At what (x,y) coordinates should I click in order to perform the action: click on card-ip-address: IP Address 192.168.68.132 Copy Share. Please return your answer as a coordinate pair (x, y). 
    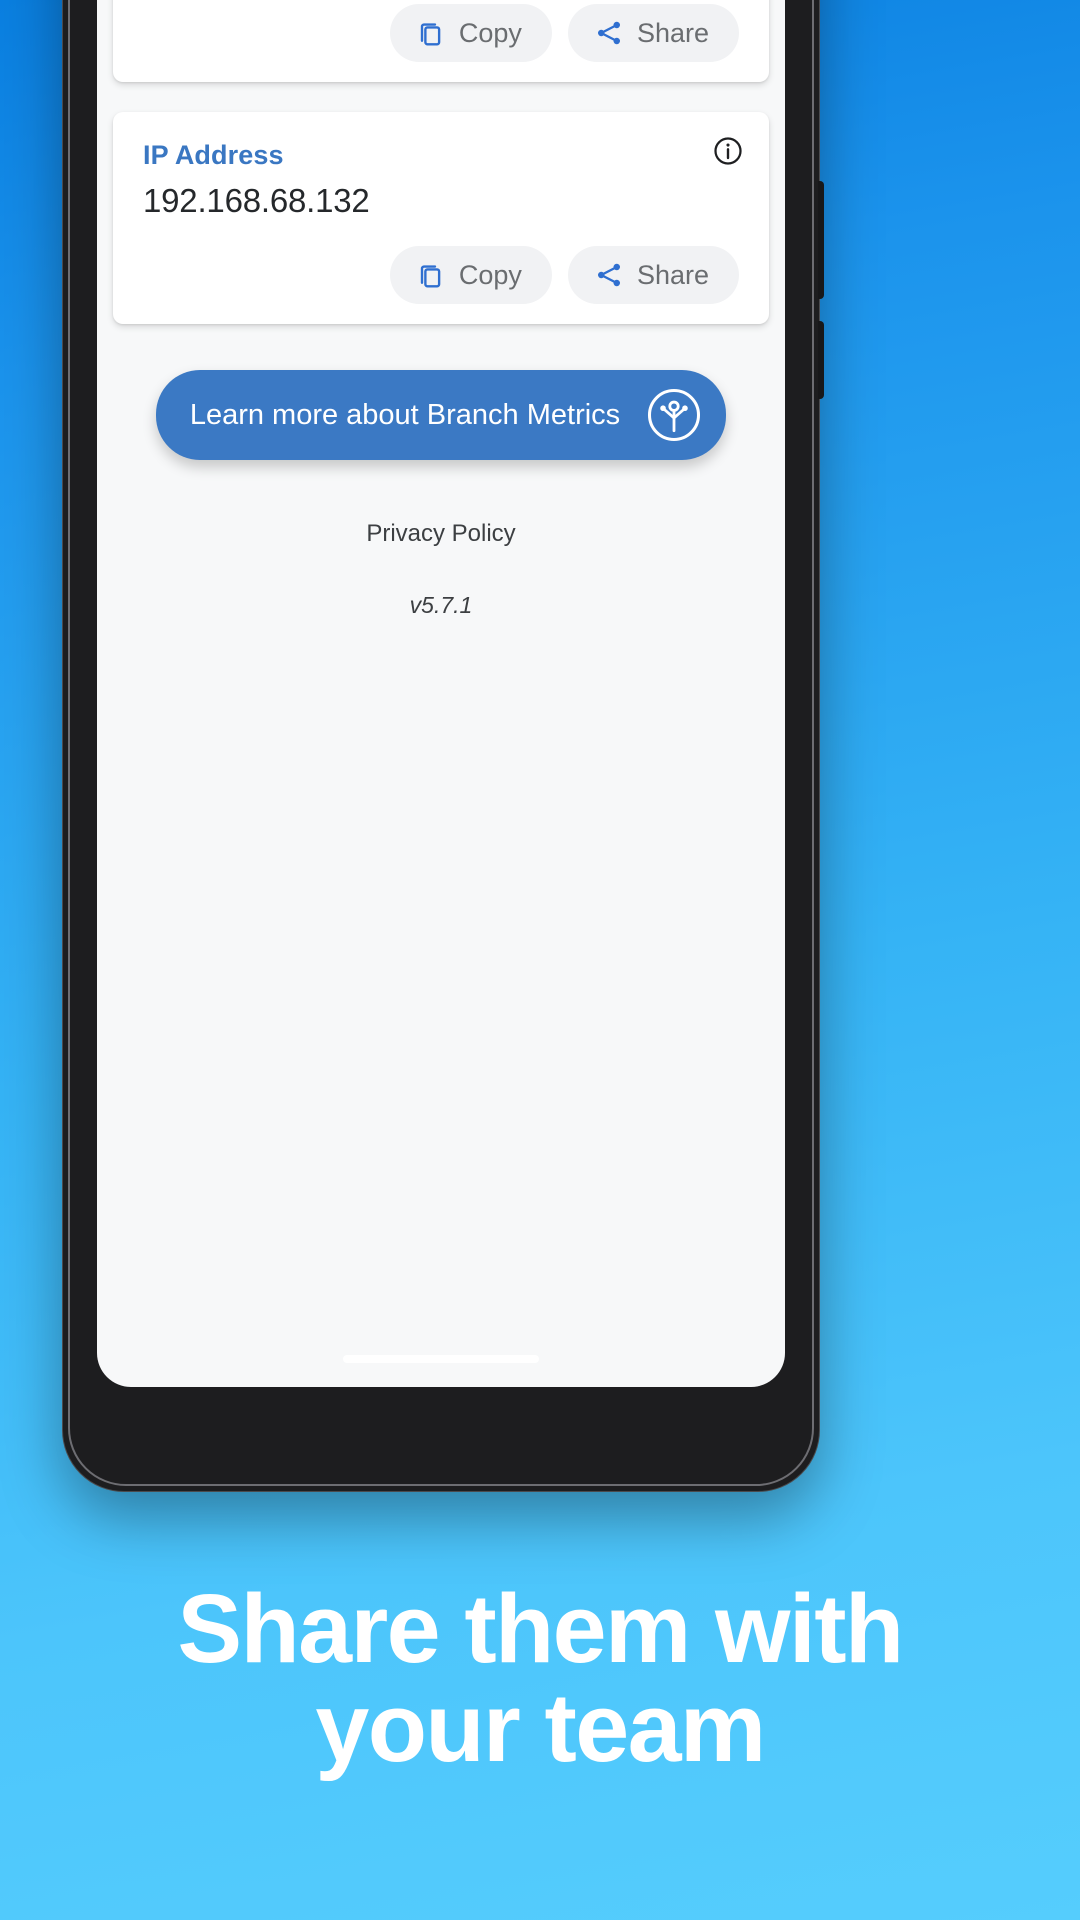
    Looking at the image, I should click on (441, 218).